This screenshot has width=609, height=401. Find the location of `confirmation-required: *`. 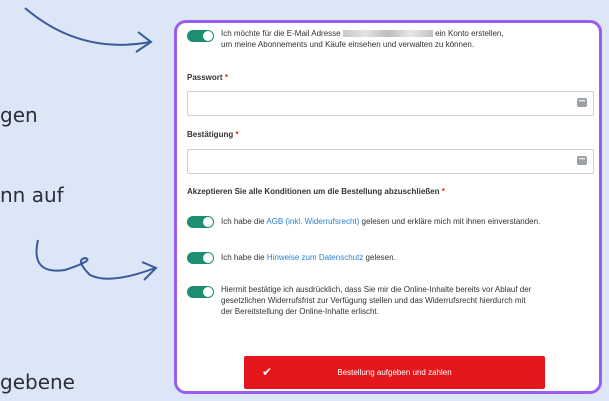

confirmation-required: * is located at coordinates (237, 134).